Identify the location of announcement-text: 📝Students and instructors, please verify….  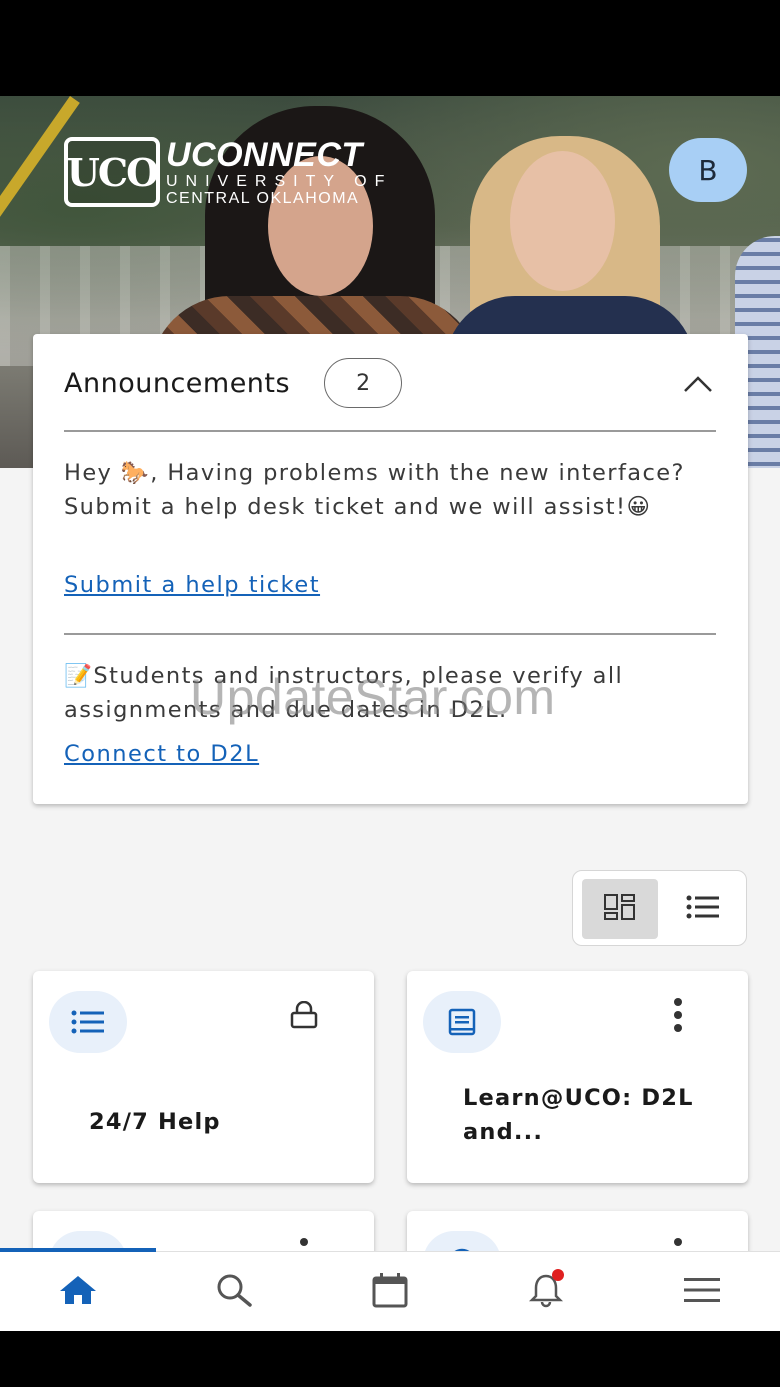
(344, 693).